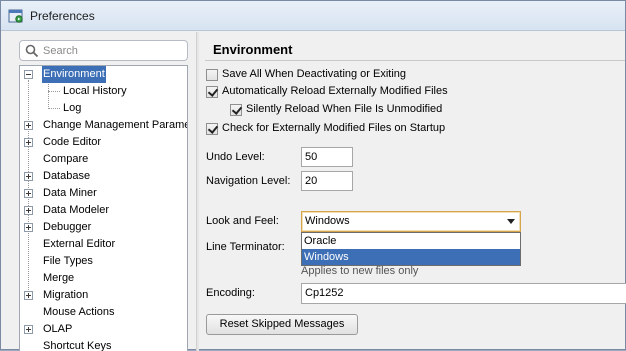 Image resolution: width=626 pixels, height=351 pixels. Describe the element at coordinates (66, 159) in the screenshot. I see `tree-item-label: Compare` at that location.